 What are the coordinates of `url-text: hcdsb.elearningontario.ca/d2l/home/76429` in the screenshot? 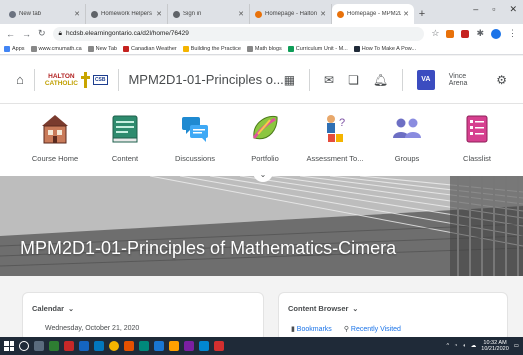 It's located at (127, 33).